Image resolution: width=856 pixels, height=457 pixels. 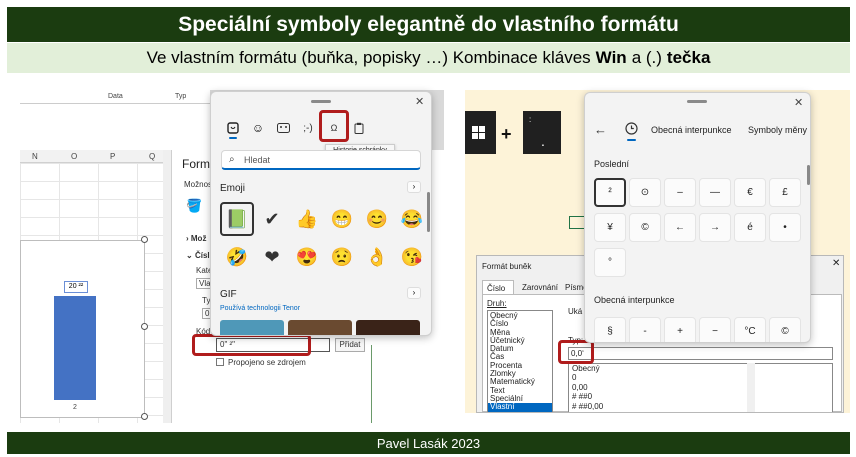 What do you see at coordinates (412, 257) in the screenshot?
I see `emoji-item: 😘` at bounding box center [412, 257].